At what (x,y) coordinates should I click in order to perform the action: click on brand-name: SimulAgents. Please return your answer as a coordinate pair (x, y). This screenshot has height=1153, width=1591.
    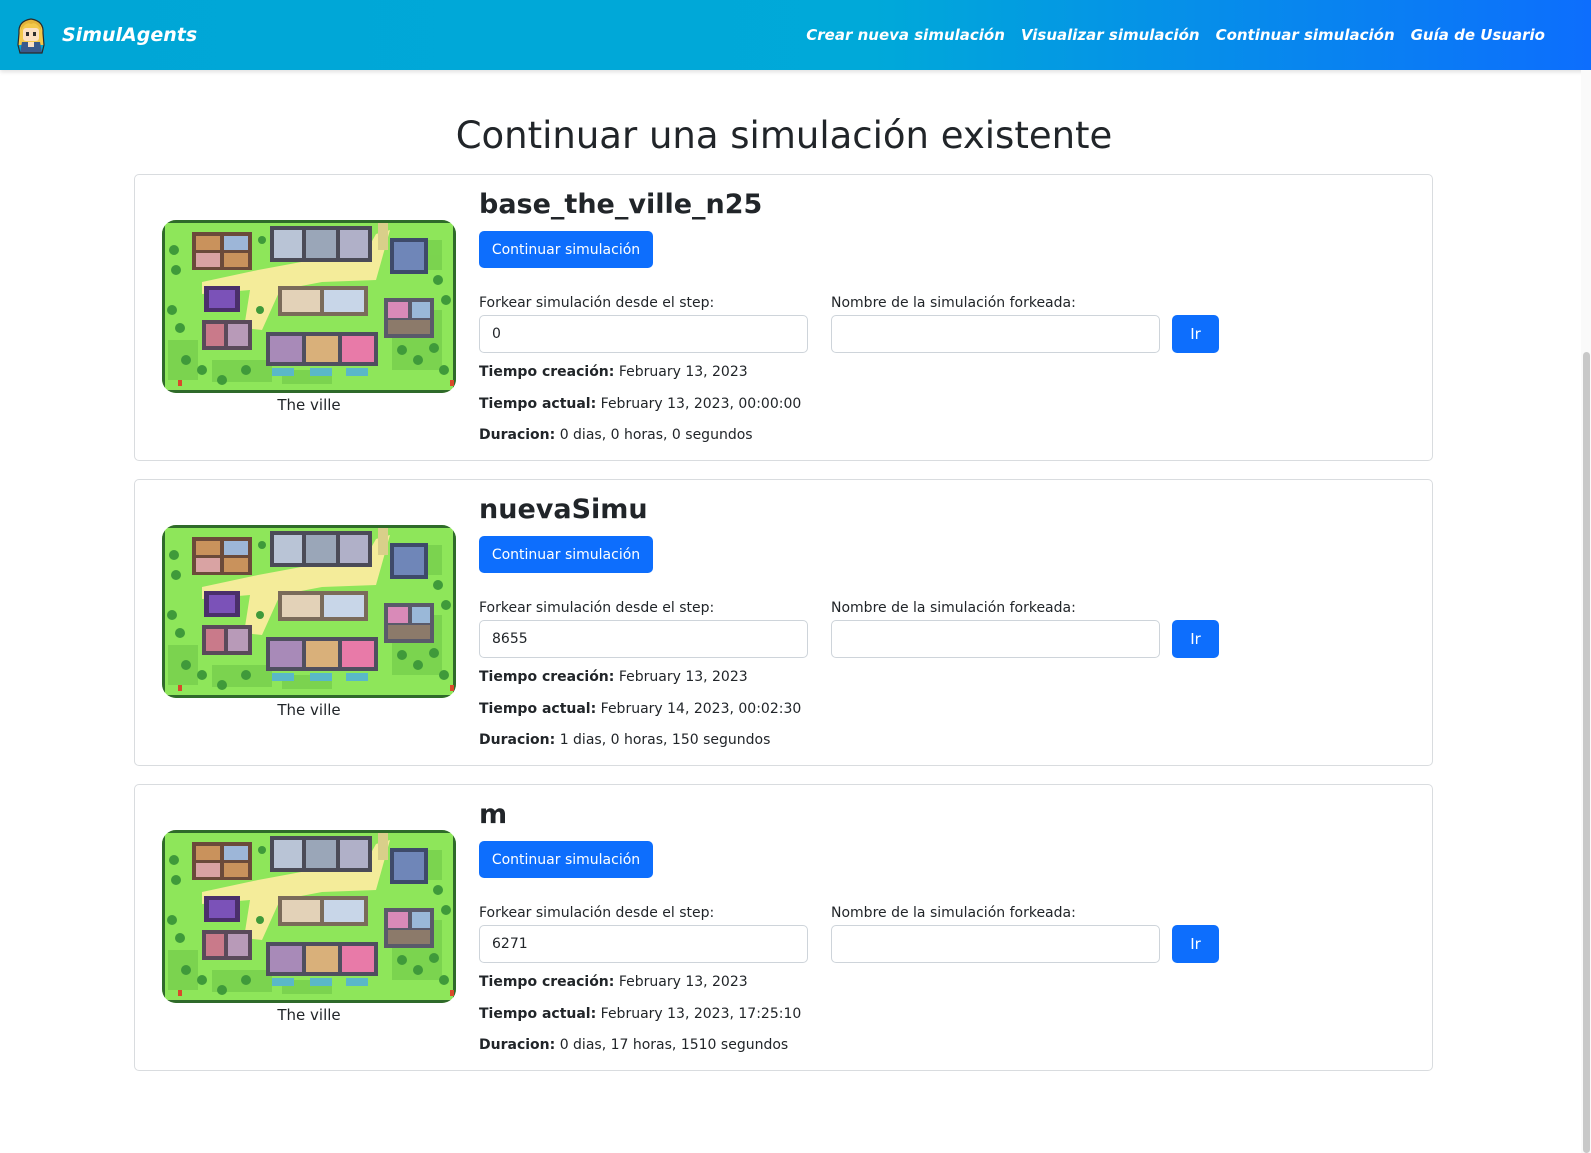
    Looking at the image, I should click on (130, 35).